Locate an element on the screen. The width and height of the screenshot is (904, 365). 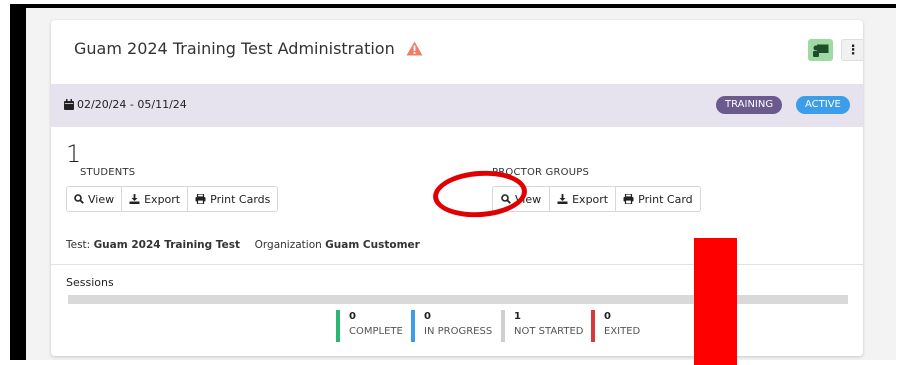
stat-in-progress-label: IN PROGRESS is located at coordinates (458, 331).